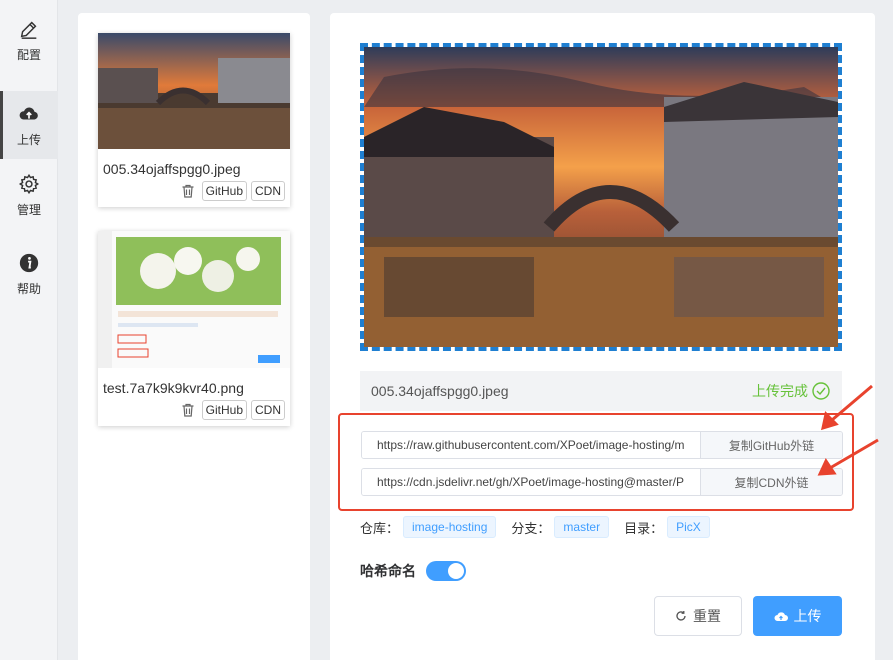 This screenshot has height=660, width=893. Describe the element at coordinates (380, 528) in the screenshot. I see `repo-label: 仓库：` at that location.